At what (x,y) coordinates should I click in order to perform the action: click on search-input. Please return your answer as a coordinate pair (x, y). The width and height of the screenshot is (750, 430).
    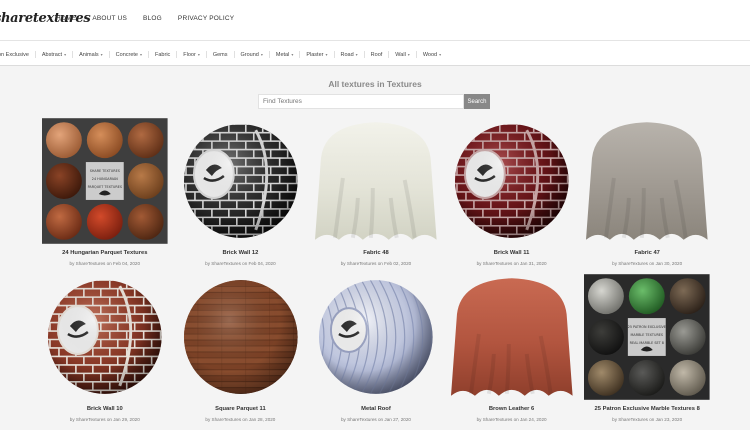
    Looking at the image, I should click on (361, 101).